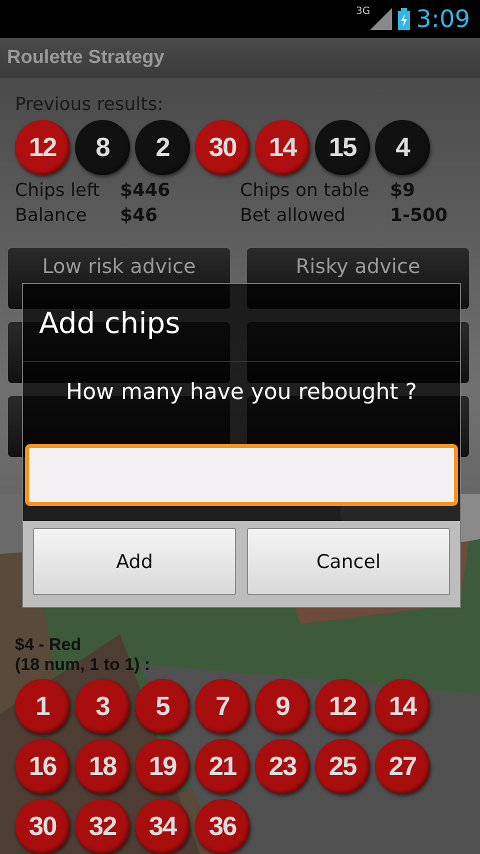 The image size is (480, 854). What do you see at coordinates (241, 475) in the screenshot?
I see `input-field` at bounding box center [241, 475].